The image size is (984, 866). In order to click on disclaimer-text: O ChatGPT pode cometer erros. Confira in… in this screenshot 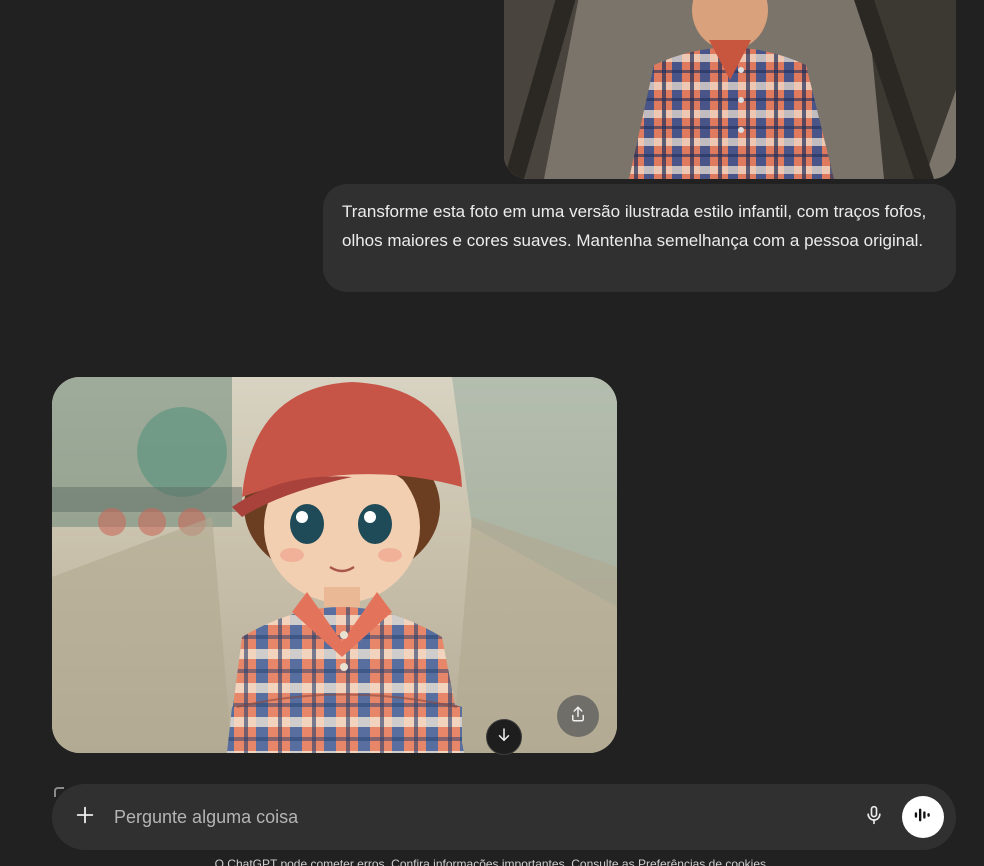, I will do `click(492, 861)`.